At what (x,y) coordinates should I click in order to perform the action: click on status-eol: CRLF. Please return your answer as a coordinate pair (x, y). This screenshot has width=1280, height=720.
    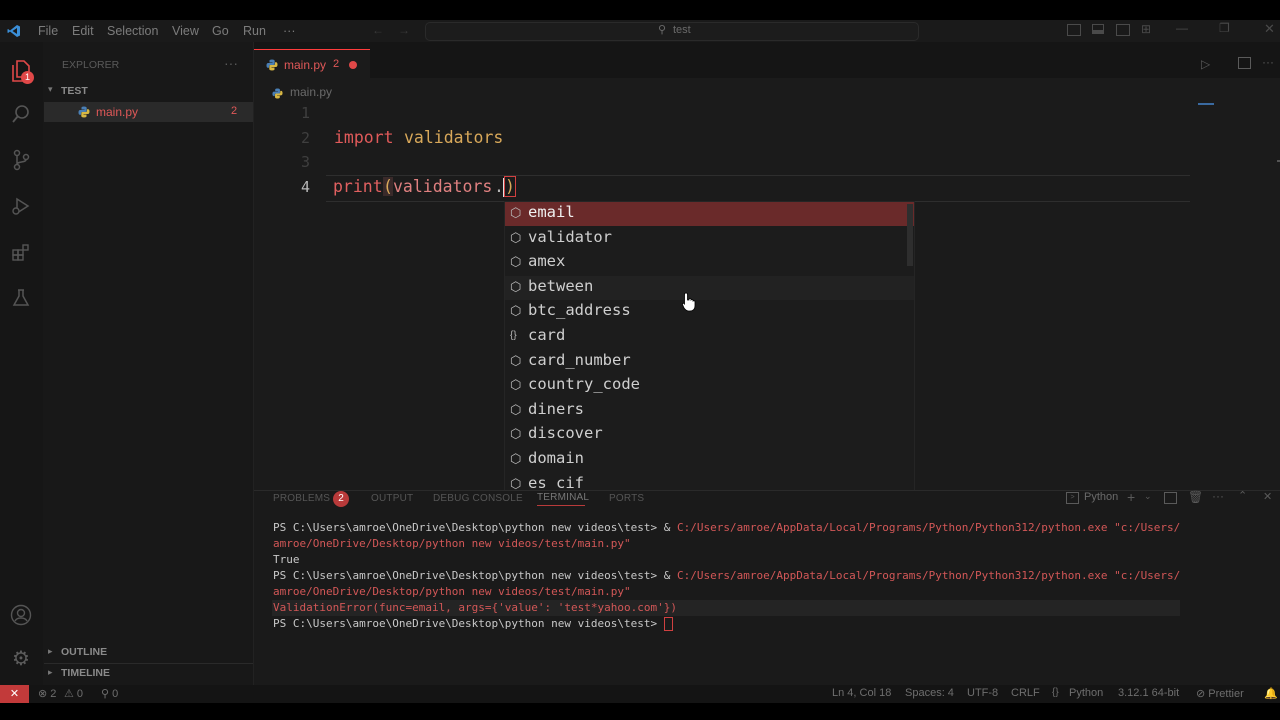
    Looking at the image, I should click on (1025, 693).